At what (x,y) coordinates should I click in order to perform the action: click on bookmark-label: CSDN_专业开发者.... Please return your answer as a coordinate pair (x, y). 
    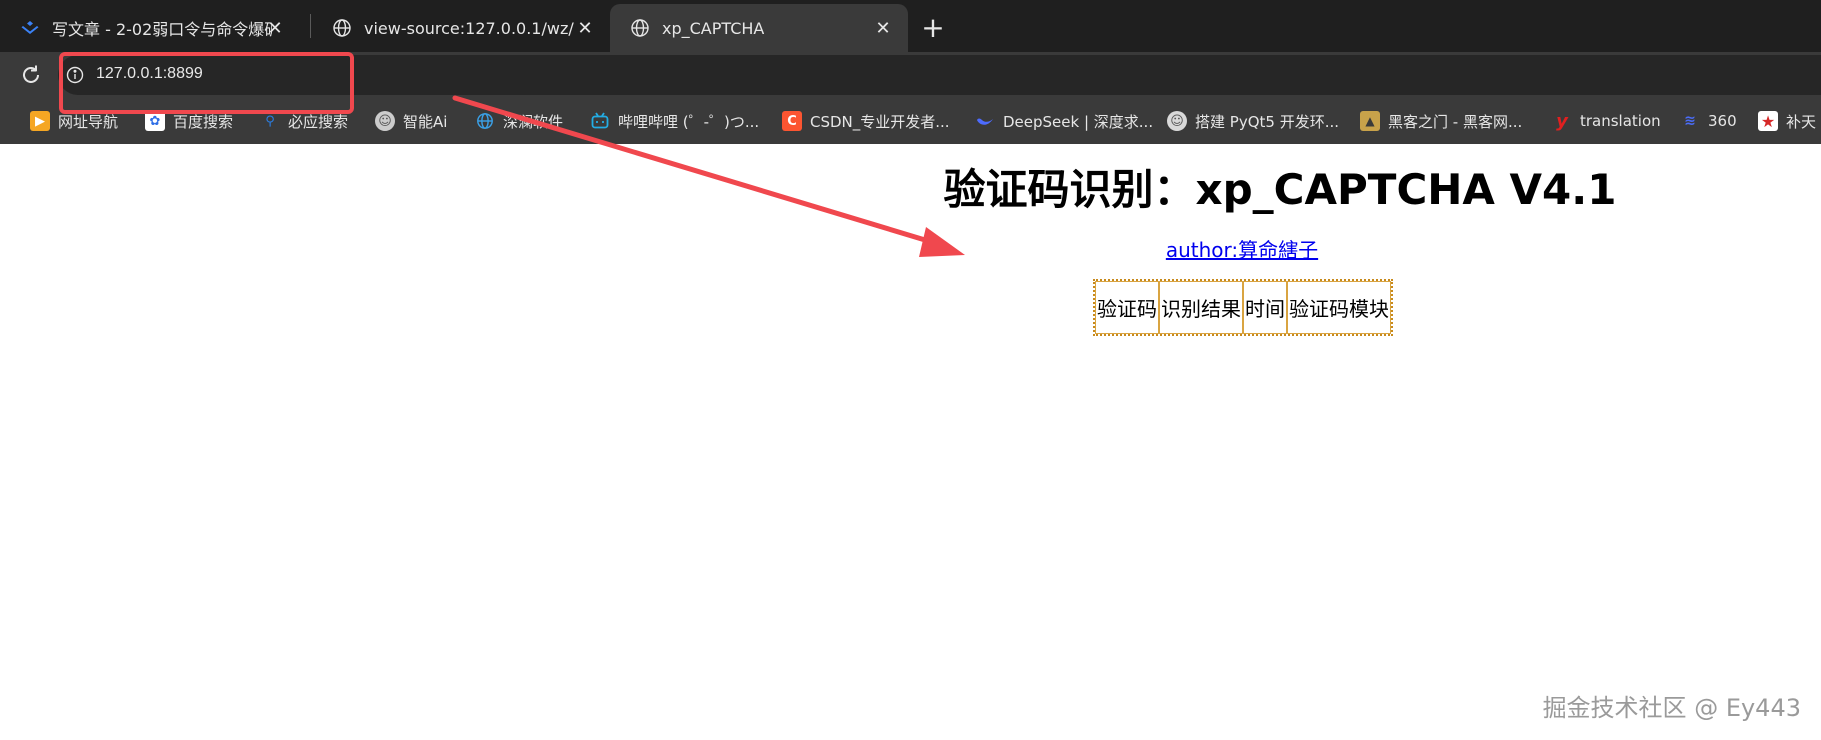
    Looking at the image, I should click on (880, 121).